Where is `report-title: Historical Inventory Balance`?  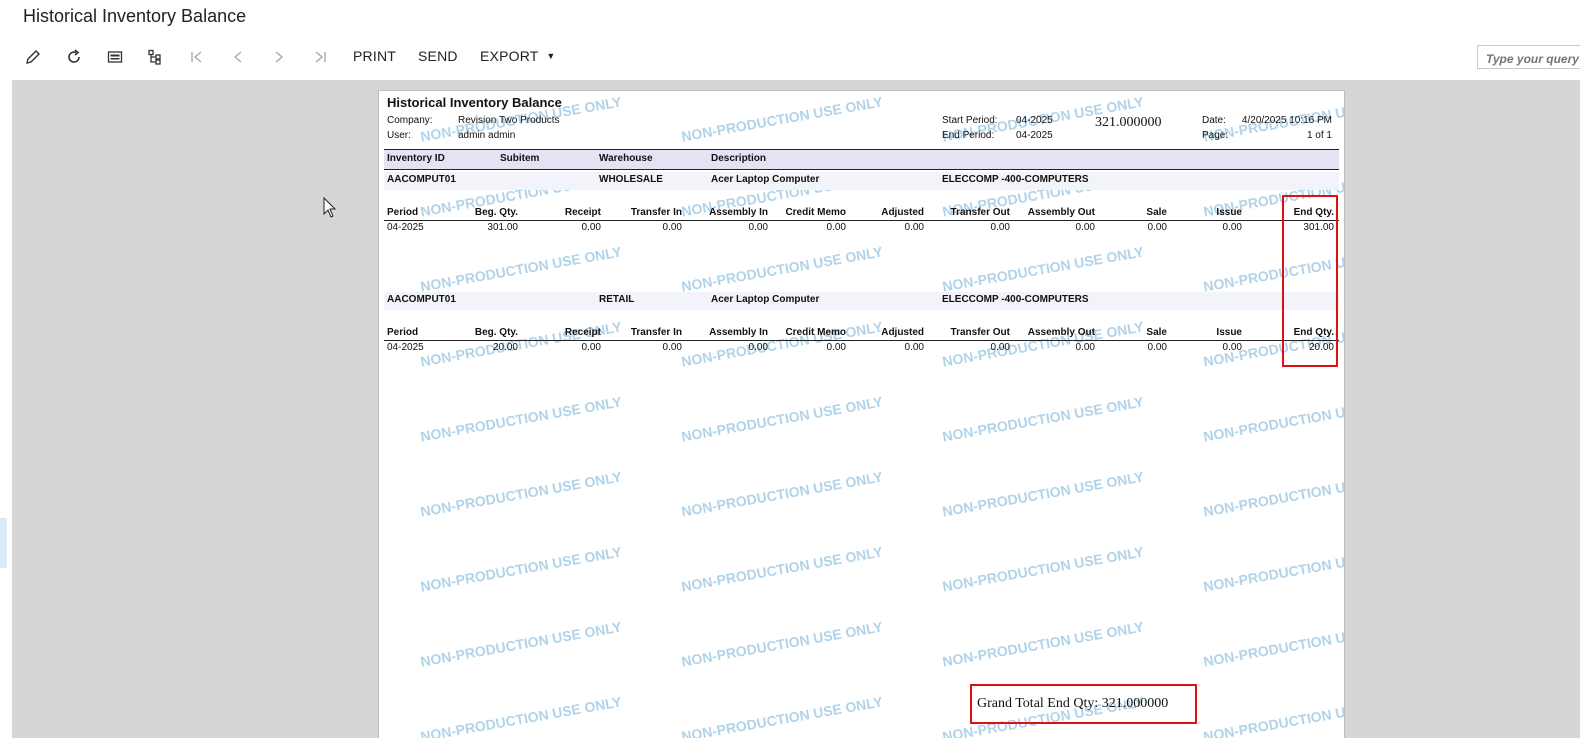 report-title: Historical Inventory Balance is located at coordinates (474, 102).